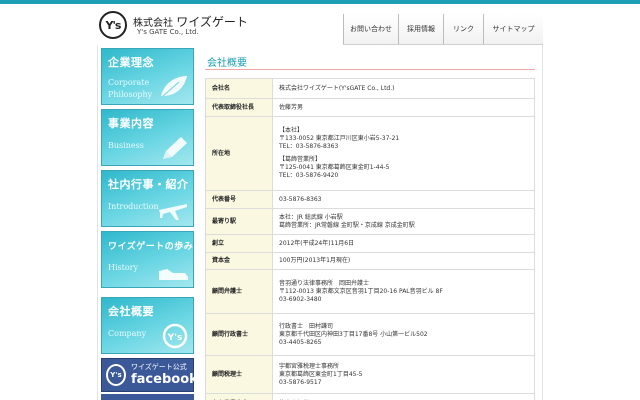 This screenshot has width=640, height=400. Describe the element at coordinates (403, 396) in the screenshot. I see `row-value: 飲食店経営` at that location.